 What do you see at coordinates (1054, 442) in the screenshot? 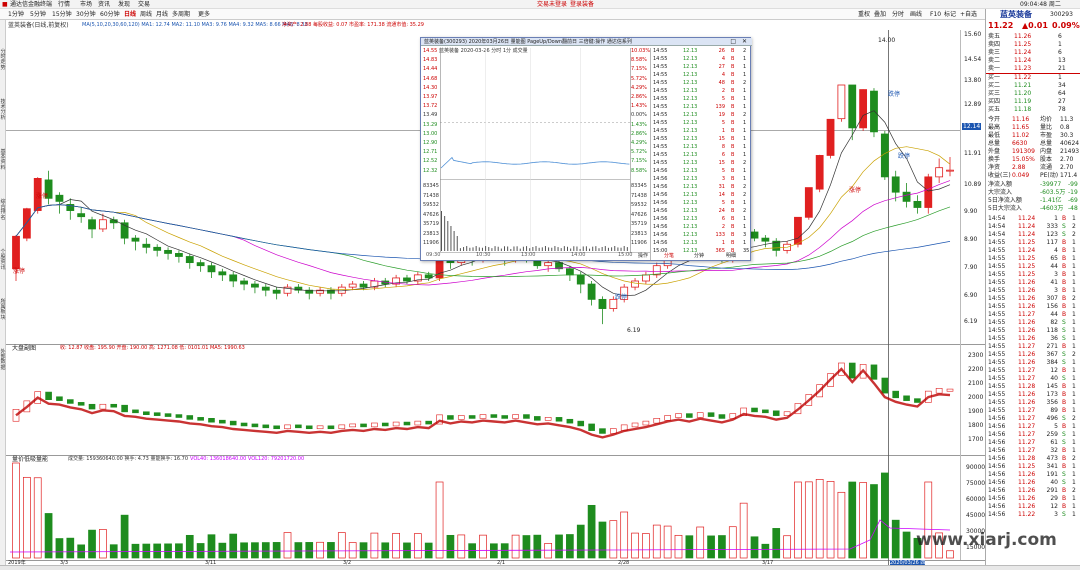
I see `trade-volume: 61` at bounding box center [1054, 442].